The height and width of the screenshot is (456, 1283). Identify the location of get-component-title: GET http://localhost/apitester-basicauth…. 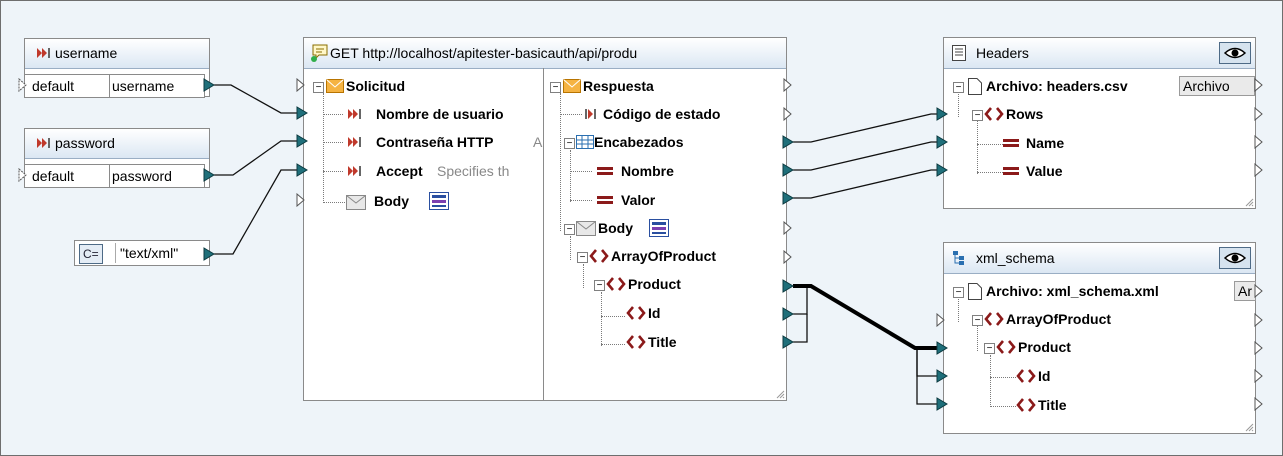
(484, 53).